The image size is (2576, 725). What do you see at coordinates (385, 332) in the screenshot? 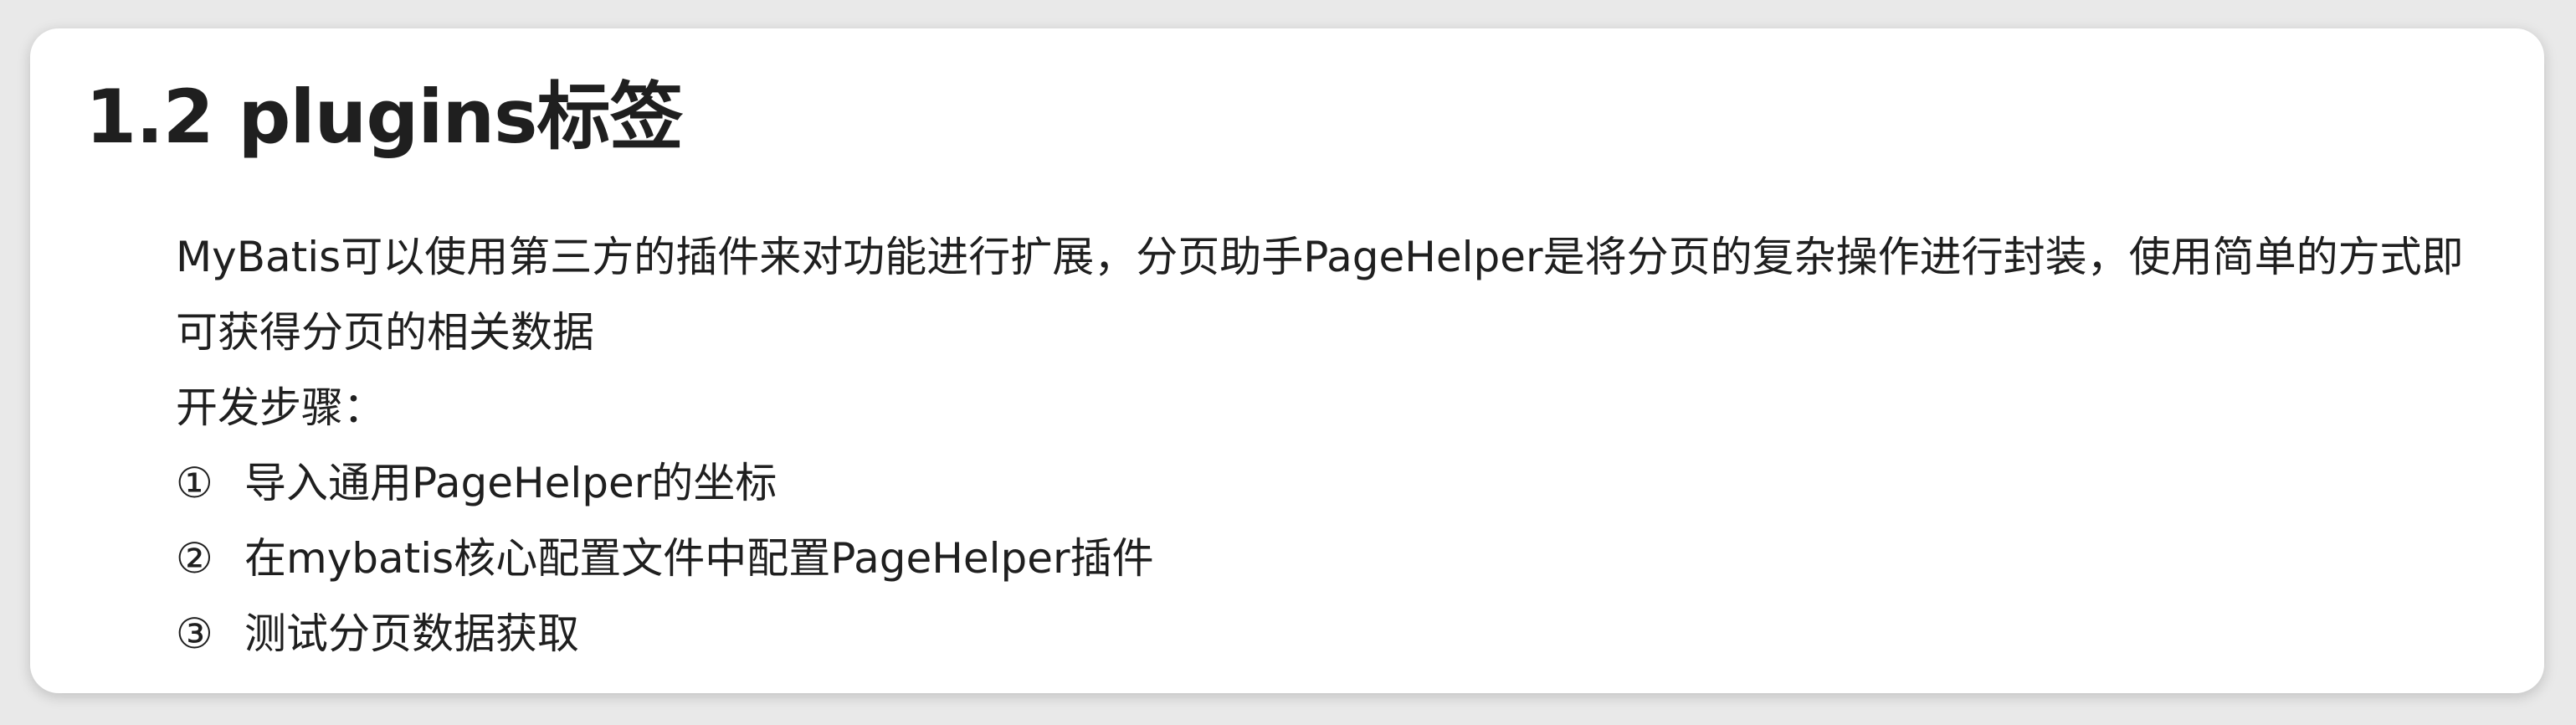
I see `paragraph-line-2: 可获得分页的相关数据` at bounding box center [385, 332].